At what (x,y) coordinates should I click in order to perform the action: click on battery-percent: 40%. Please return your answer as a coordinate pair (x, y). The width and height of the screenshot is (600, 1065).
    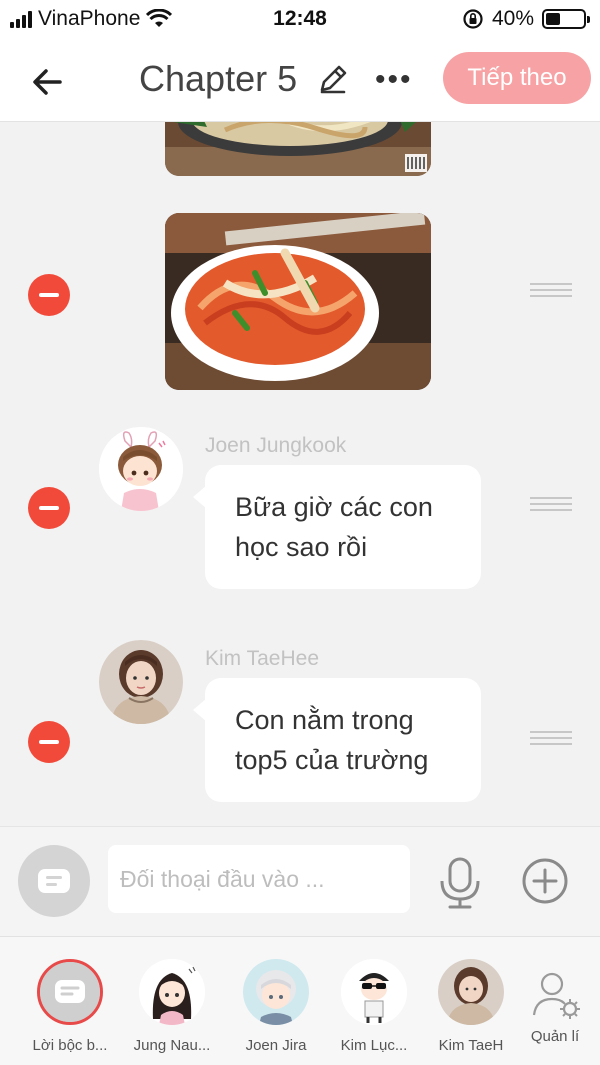
    Looking at the image, I should click on (512, 18).